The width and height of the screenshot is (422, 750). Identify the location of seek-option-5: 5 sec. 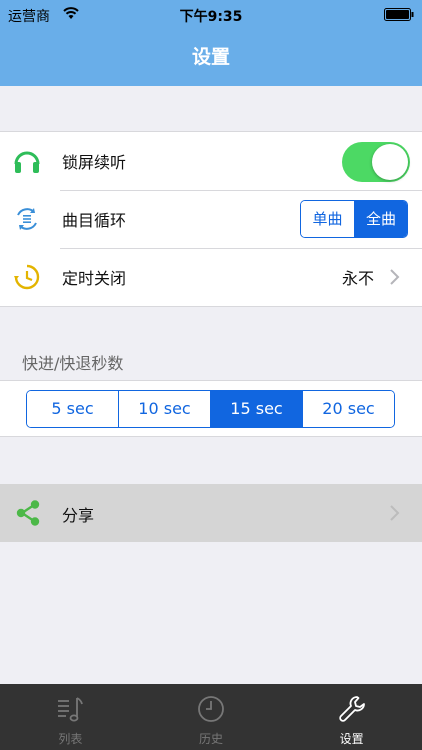
(72, 409).